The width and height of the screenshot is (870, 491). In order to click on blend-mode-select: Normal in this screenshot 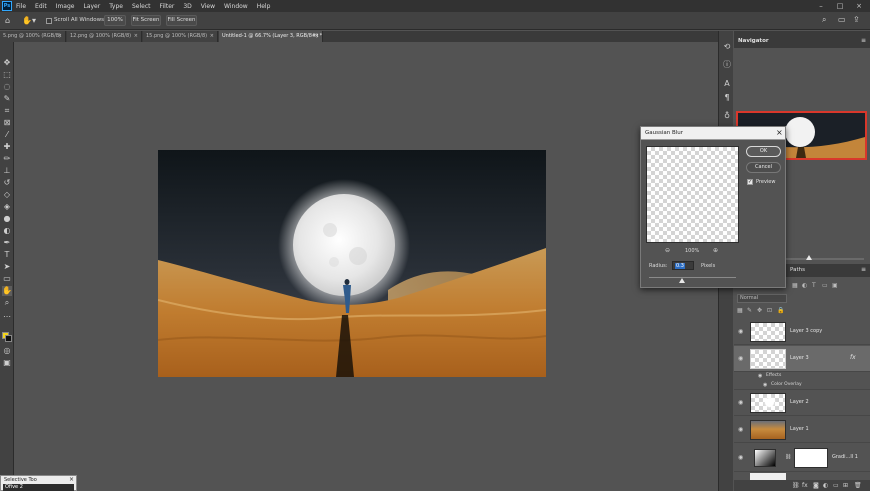, I will do `click(762, 298)`.